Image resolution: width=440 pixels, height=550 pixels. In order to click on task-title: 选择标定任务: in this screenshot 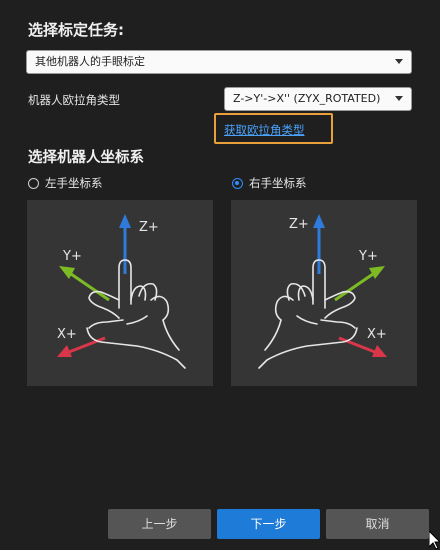, I will do `click(76, 30)`.